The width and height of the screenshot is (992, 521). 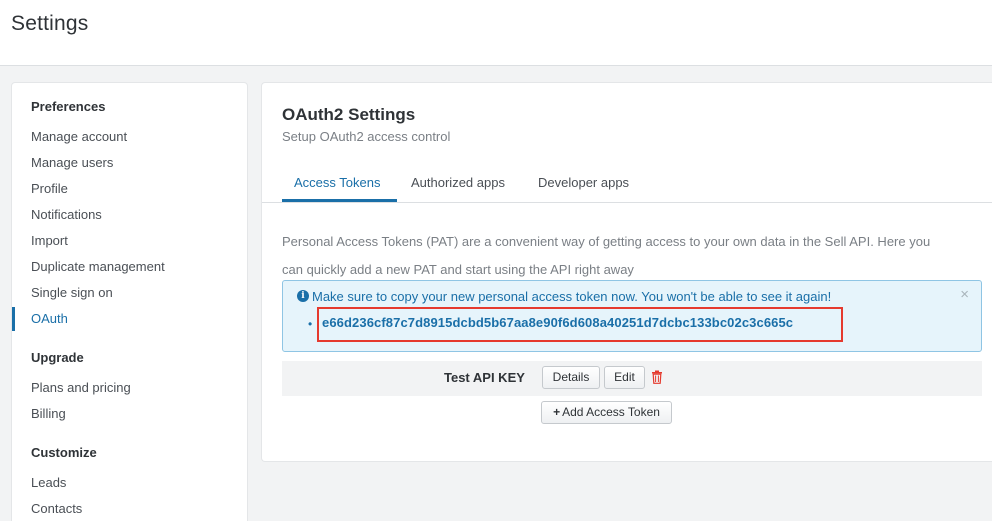 What do you see at coordinates (48, 482) in the screenshot?
I see `sidebar-item-leads: Leads` at bounding box center [48, 482].